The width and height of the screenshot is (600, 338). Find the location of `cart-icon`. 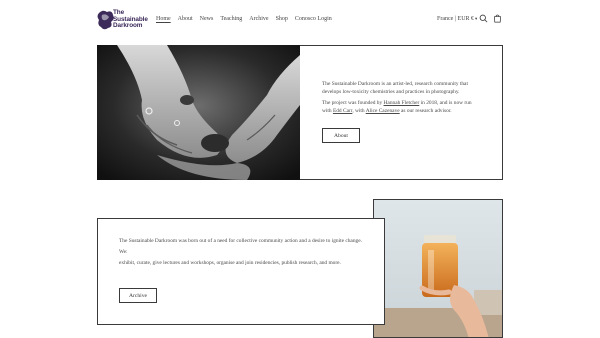

cart-icon is located at coordinates (497, 18).